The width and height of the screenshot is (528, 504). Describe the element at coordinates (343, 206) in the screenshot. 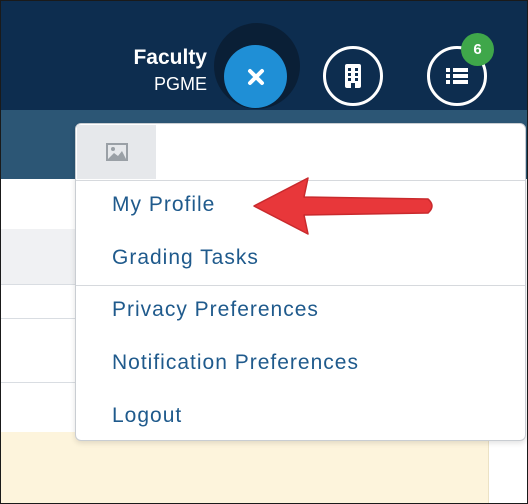

I see `annotation-arrow` at that location.